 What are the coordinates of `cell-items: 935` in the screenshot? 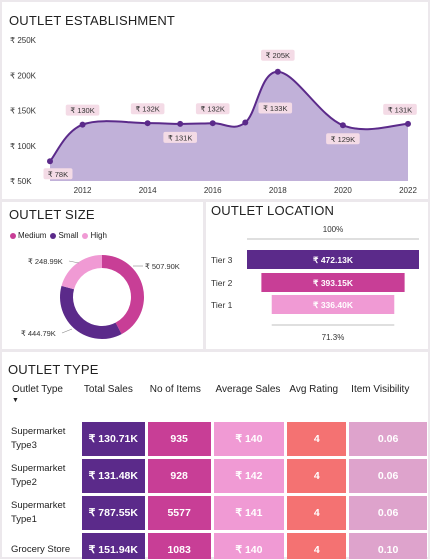 It's located at (179, 439).